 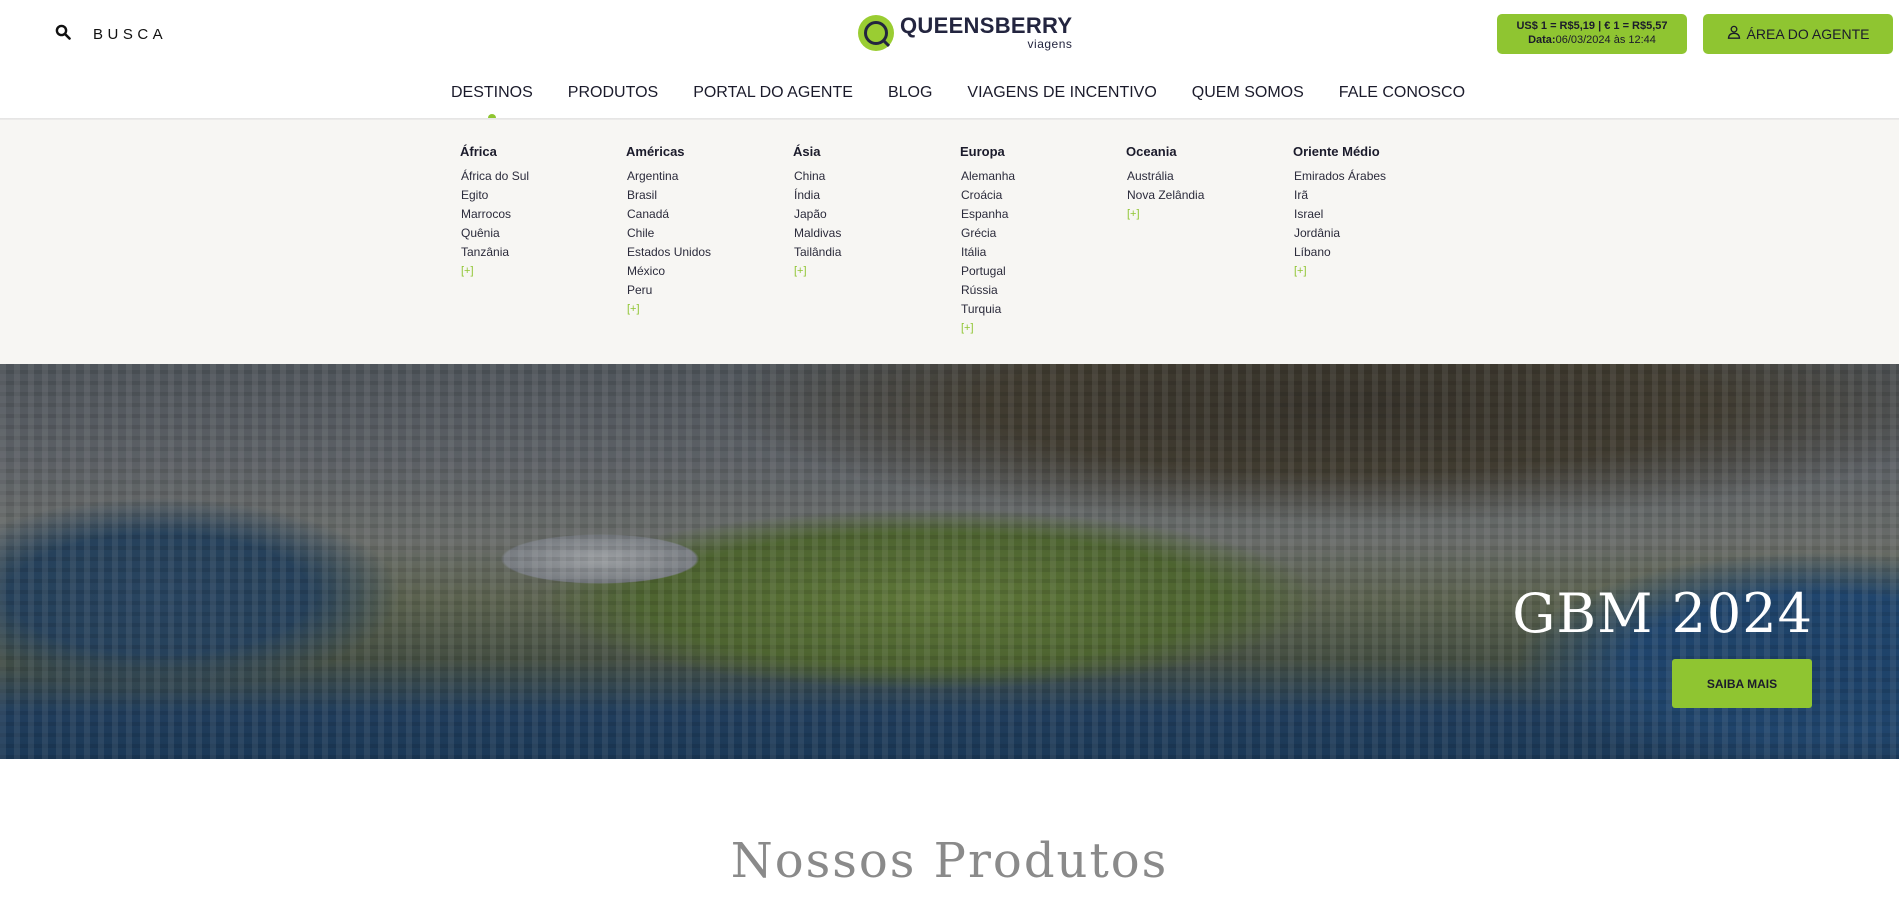 What do you see at coordinates (1373, 195) in the screenshot?
I see `menu-destination-link: Irã` at bounding box center [1373, 195].